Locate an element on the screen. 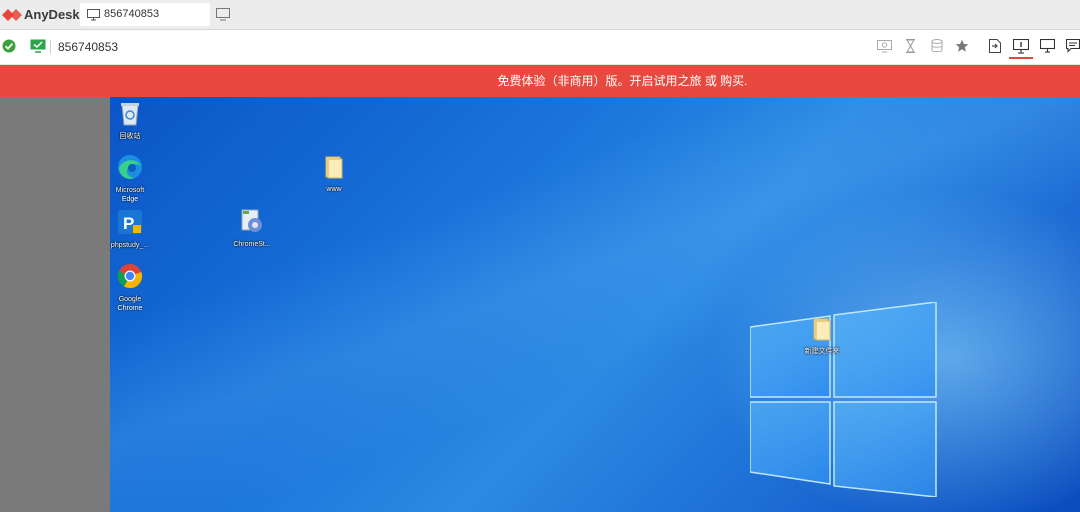  app-name: AnyDesk is located at coordinates (52, 14).